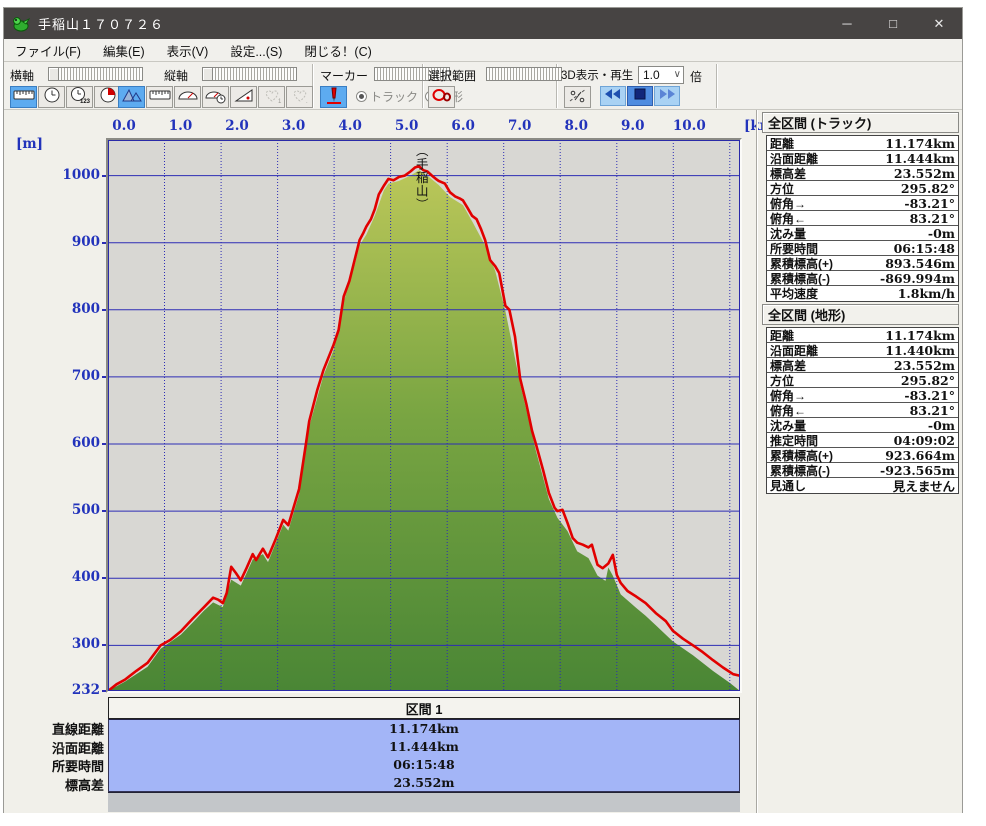  I want to click on stats-track-header: 全区間 (トラック), so click(860, 122).